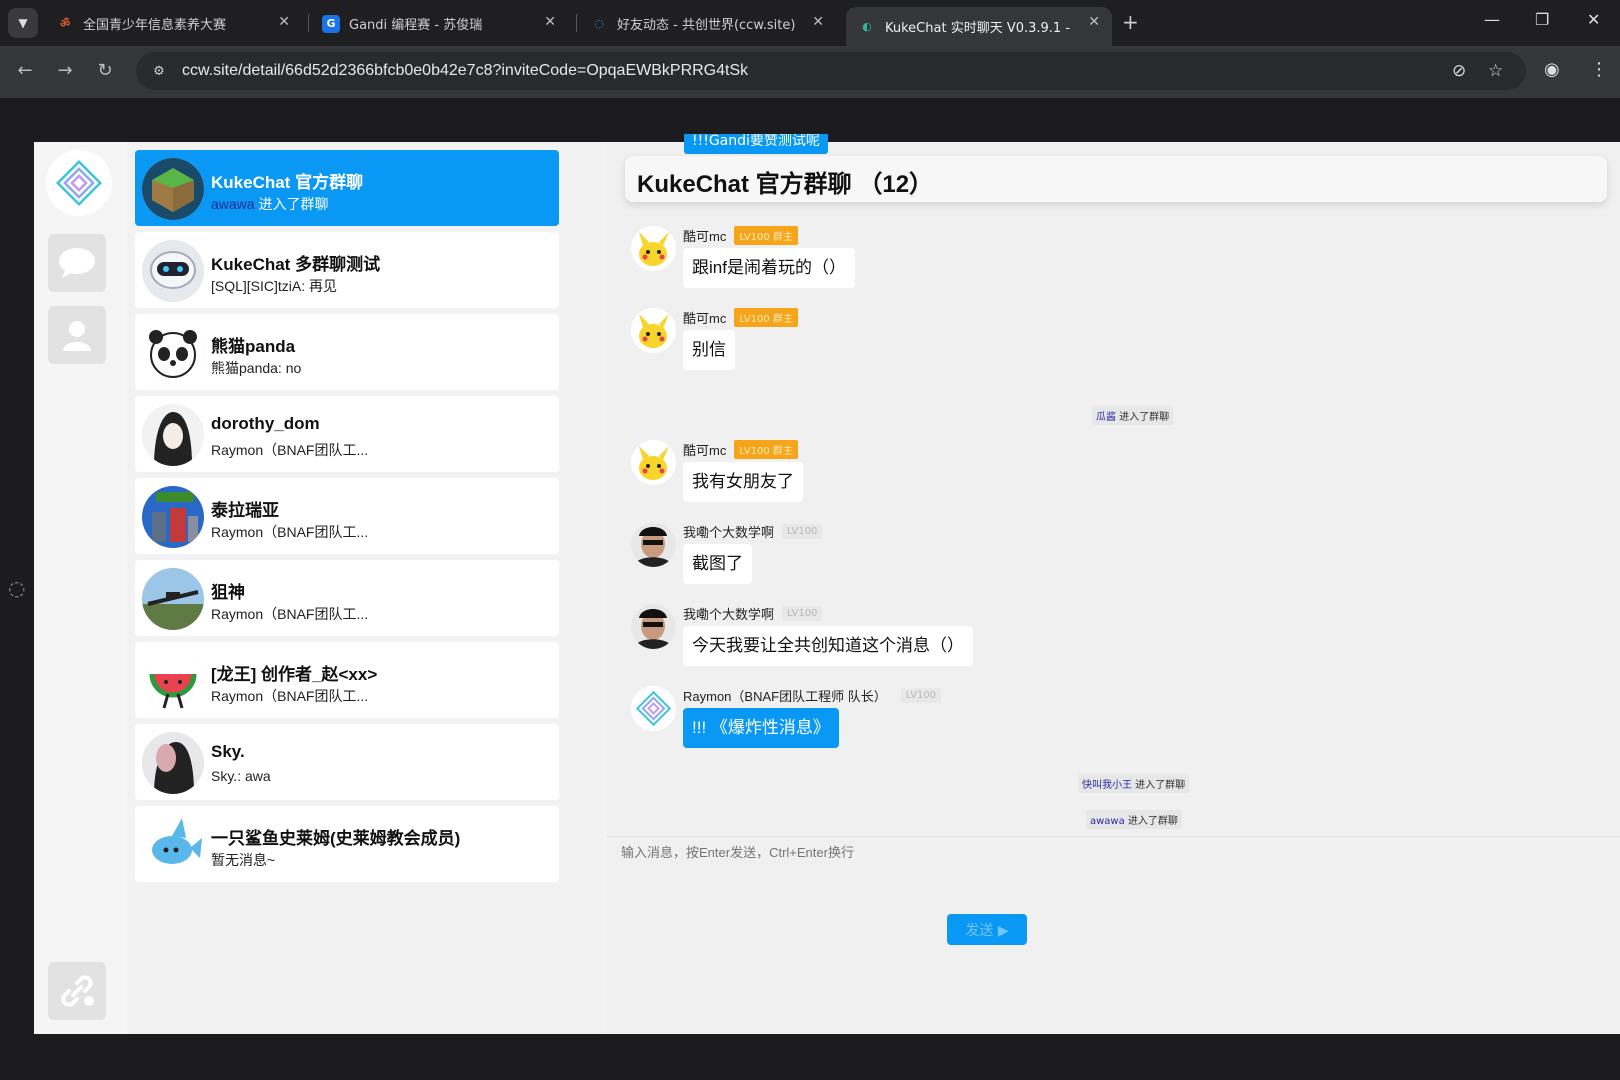 This screenshot has height=1080, width=1620. Describe the element at coordinates (599, 23) in the screenshot. I see `loading-favicon-icon: ◌` at that location.